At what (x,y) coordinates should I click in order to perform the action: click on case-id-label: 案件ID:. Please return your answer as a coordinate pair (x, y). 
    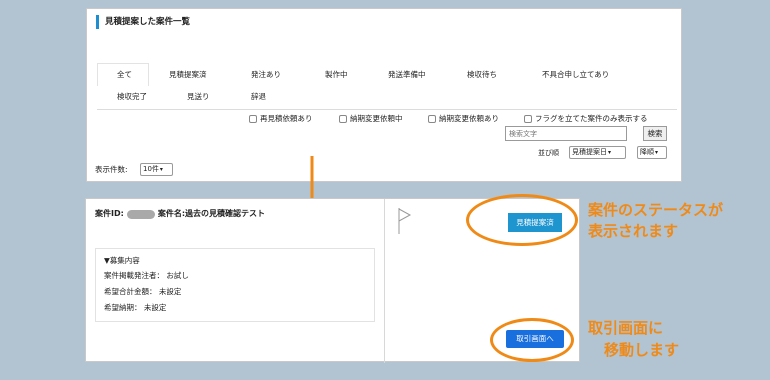
    Looking at the image, I should click on (109, 213).